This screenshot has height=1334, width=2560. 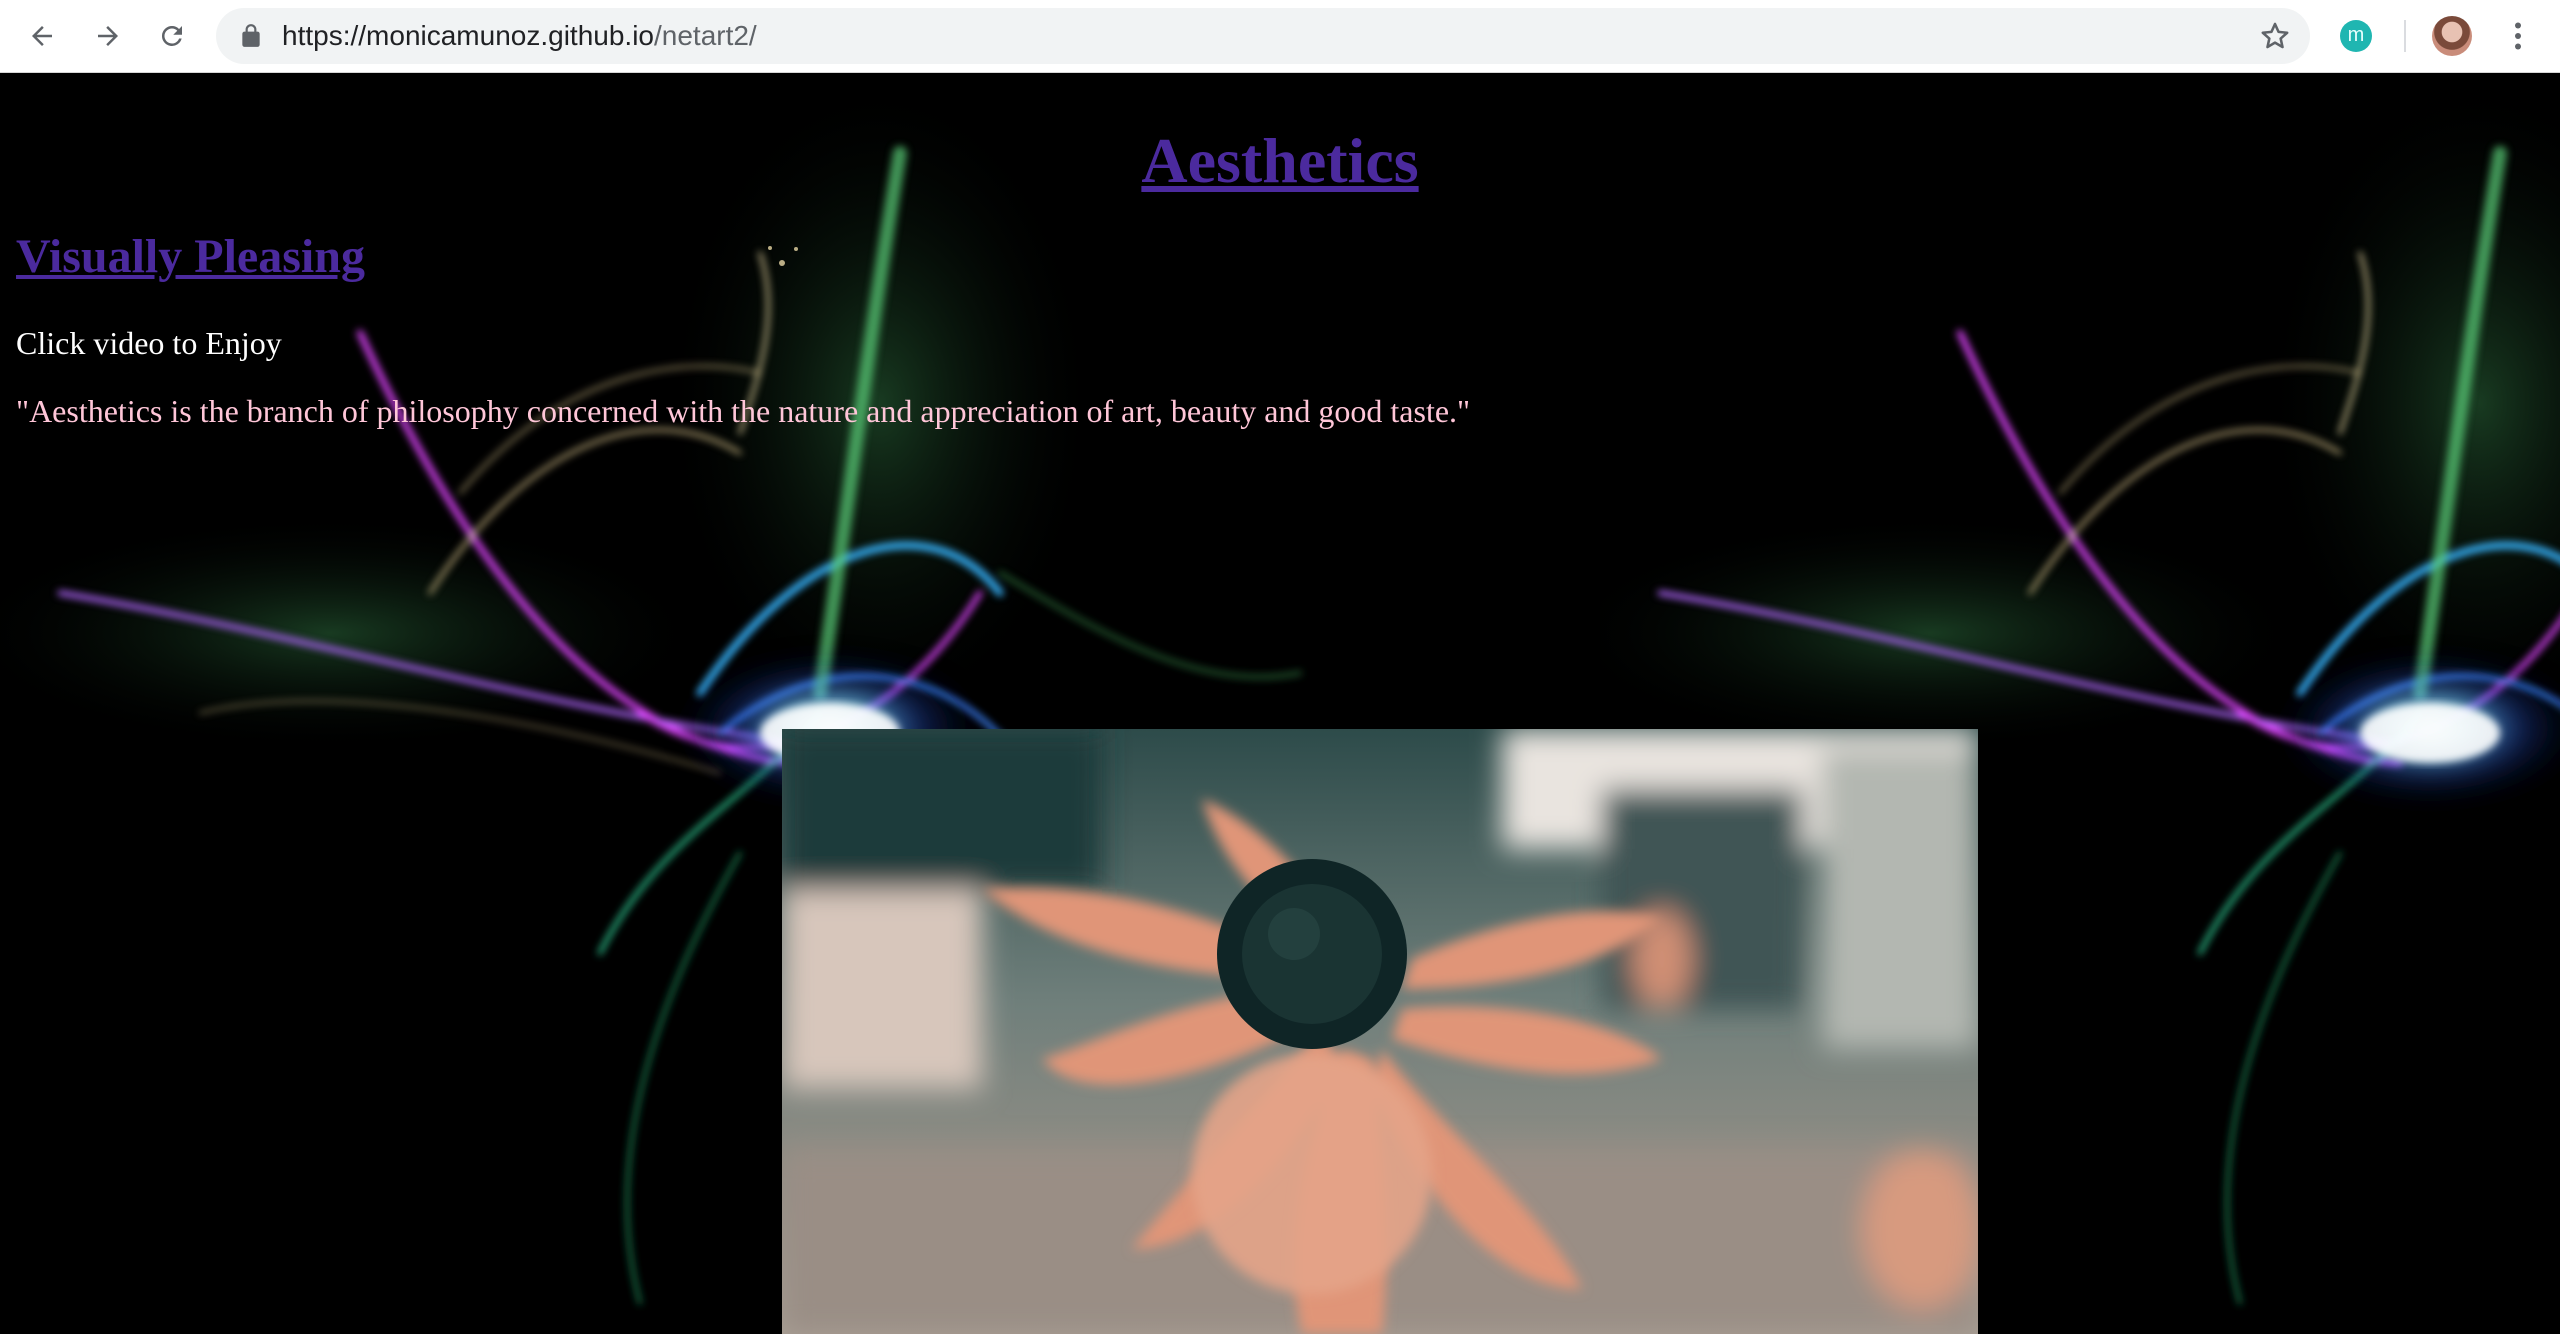 I want to click on more-menu-icon, so click(x=2518, y=36).